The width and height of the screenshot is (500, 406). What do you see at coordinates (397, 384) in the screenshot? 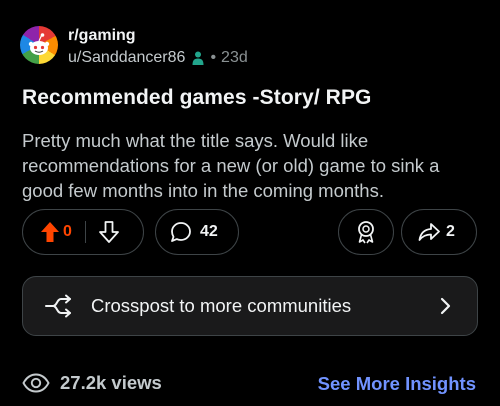
I see `see-more-insights-link: See More Insights` at bounding box center [397, 384].